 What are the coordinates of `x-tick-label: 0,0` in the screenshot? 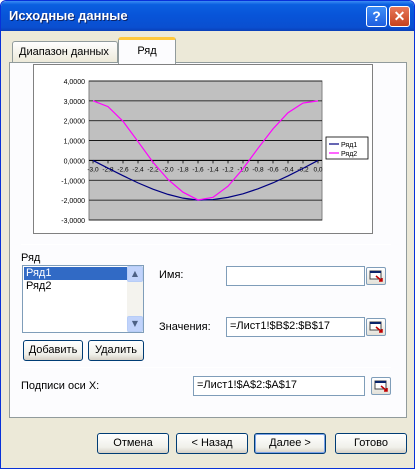 It's located at (317, 169).